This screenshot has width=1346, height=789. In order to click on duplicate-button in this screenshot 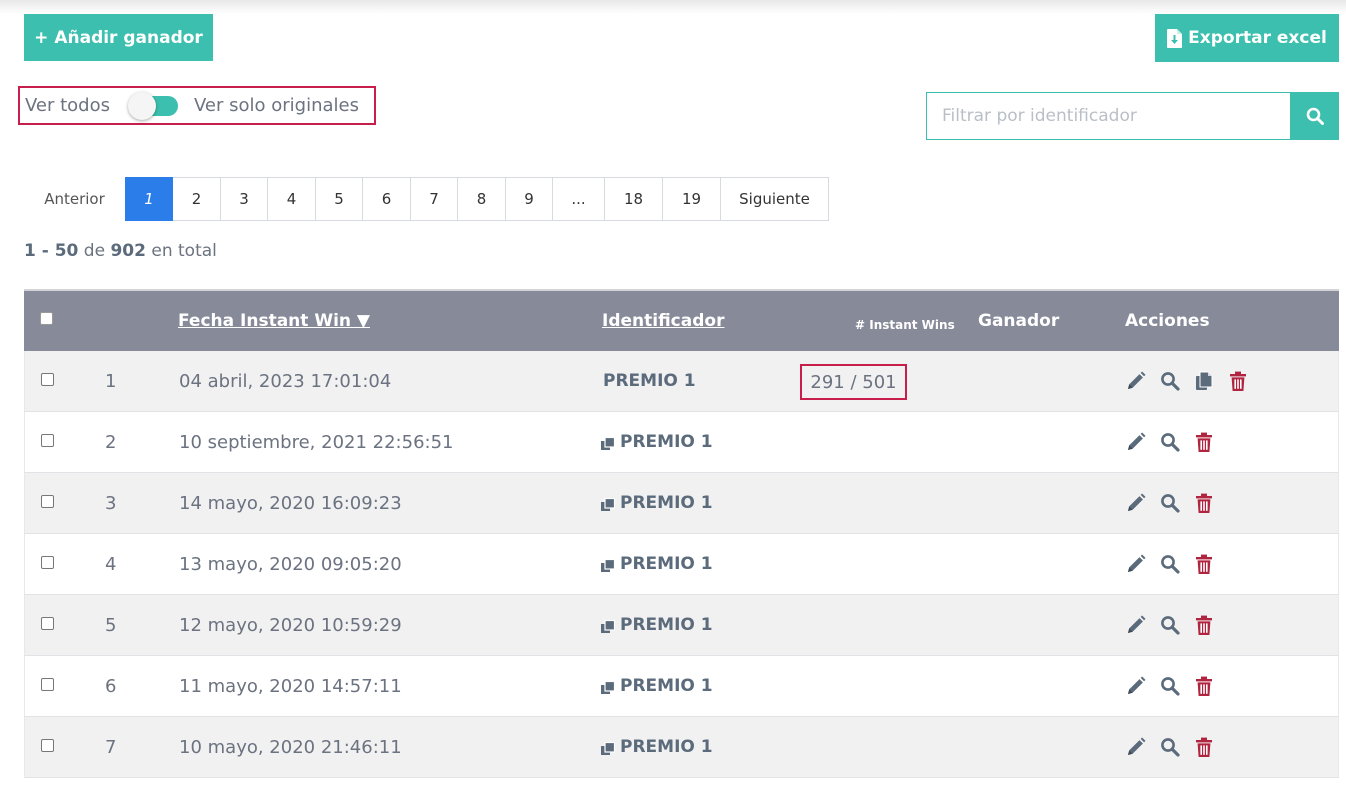, I will do `click(1204, 381)`.